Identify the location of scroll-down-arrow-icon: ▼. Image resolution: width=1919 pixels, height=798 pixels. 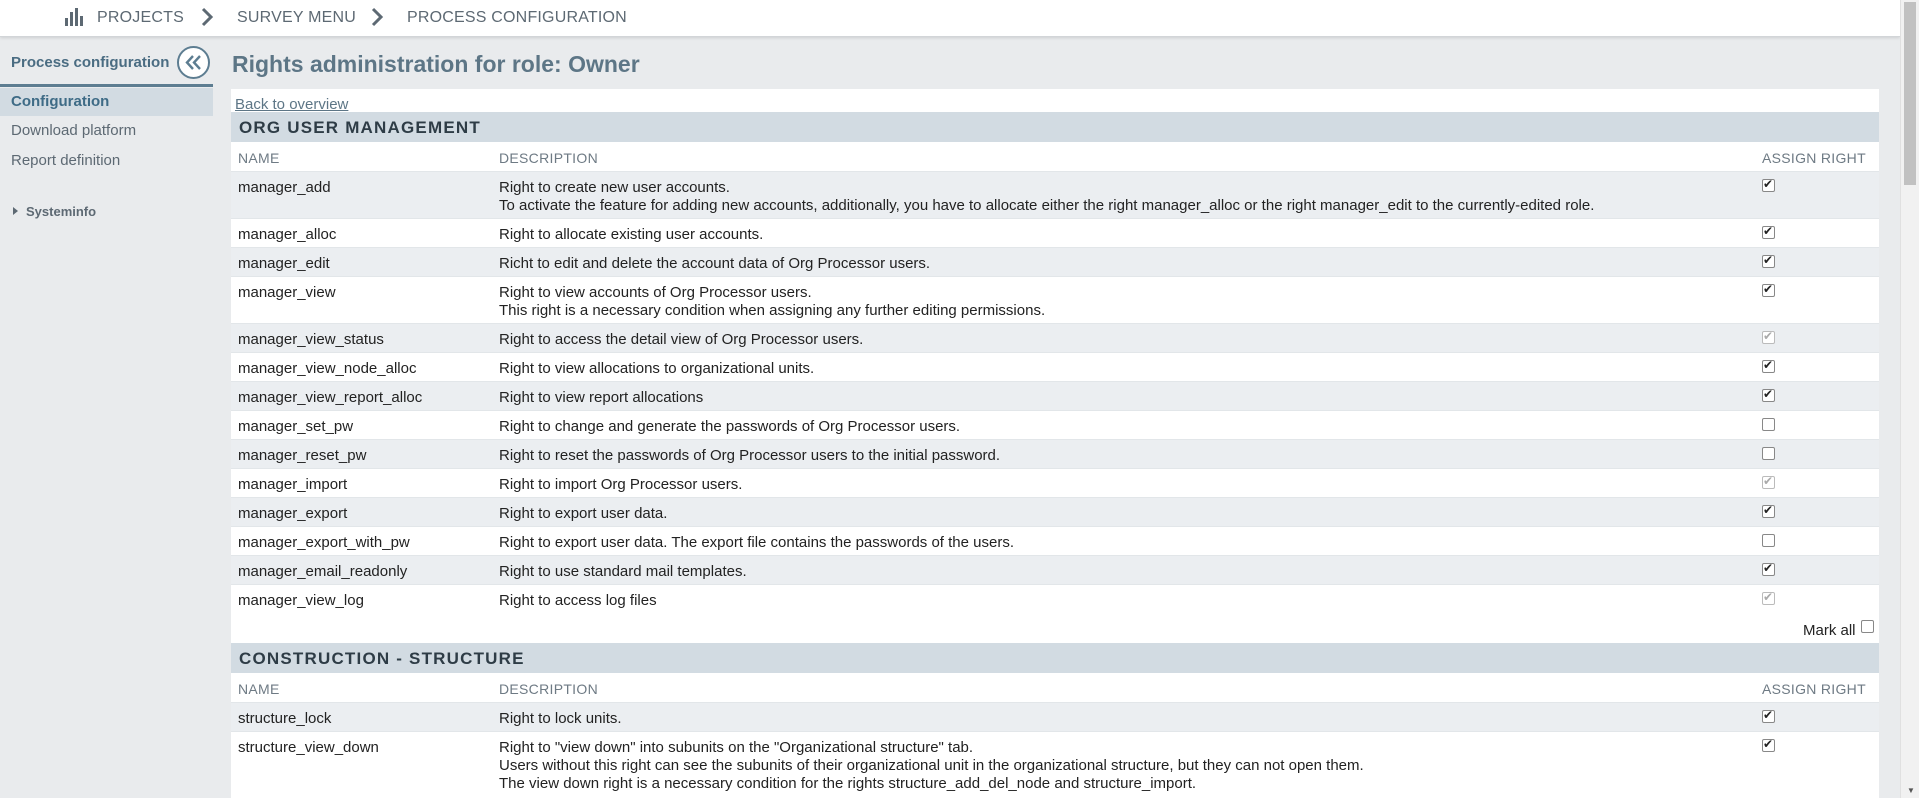
(1911, 790).